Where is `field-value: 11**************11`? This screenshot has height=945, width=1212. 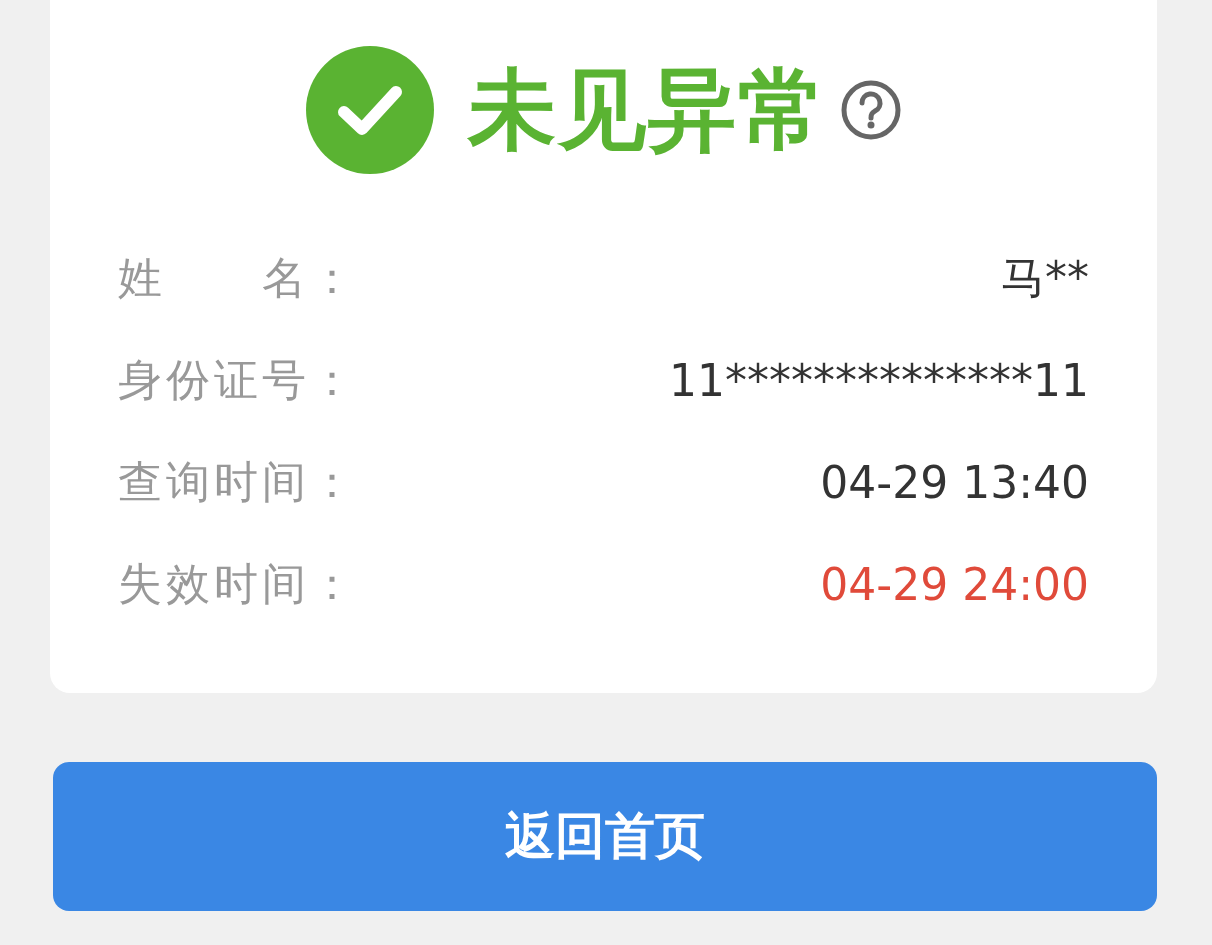
field-value: 11**************11 is located at coordinates (879, 380).